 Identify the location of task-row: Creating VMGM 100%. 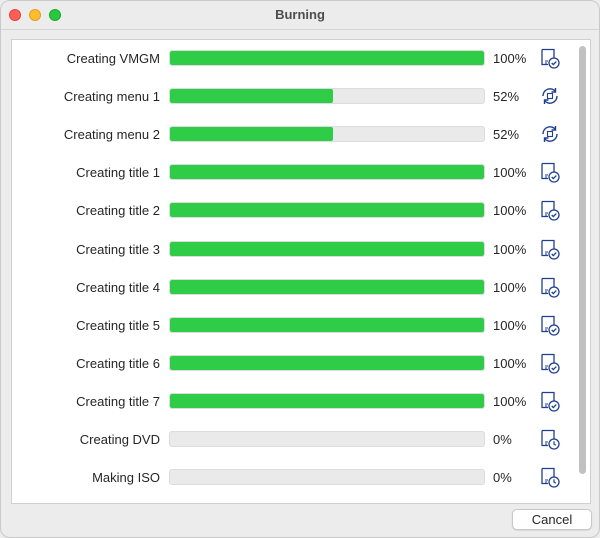
(292, 59).